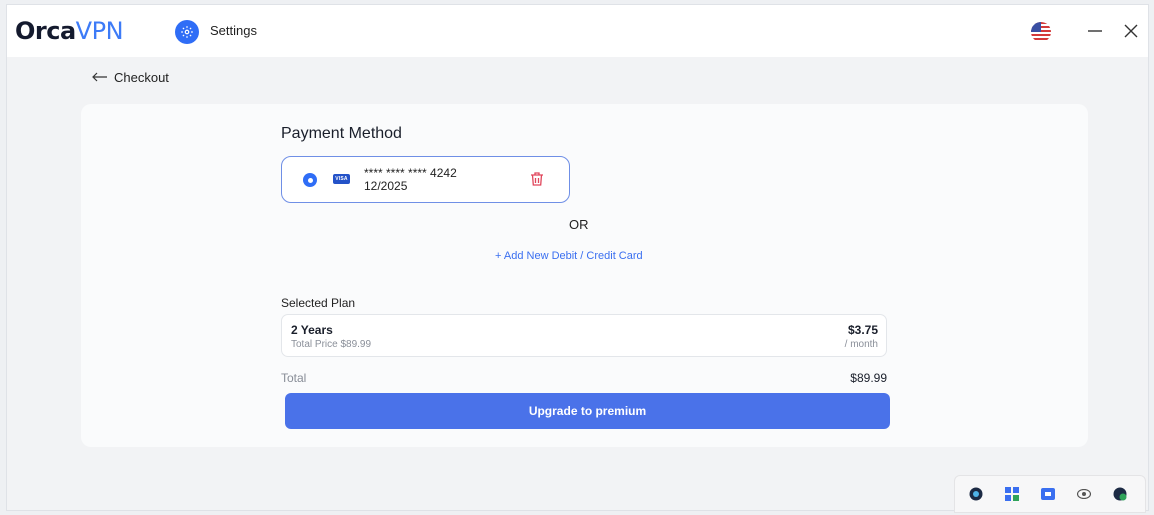 This screenshot has height=515, width=1154. What do you see at coordinates (410, 173) in the screenshot?
I see `card-number: **** **** **** 4242` at bounding box center [410, 173].